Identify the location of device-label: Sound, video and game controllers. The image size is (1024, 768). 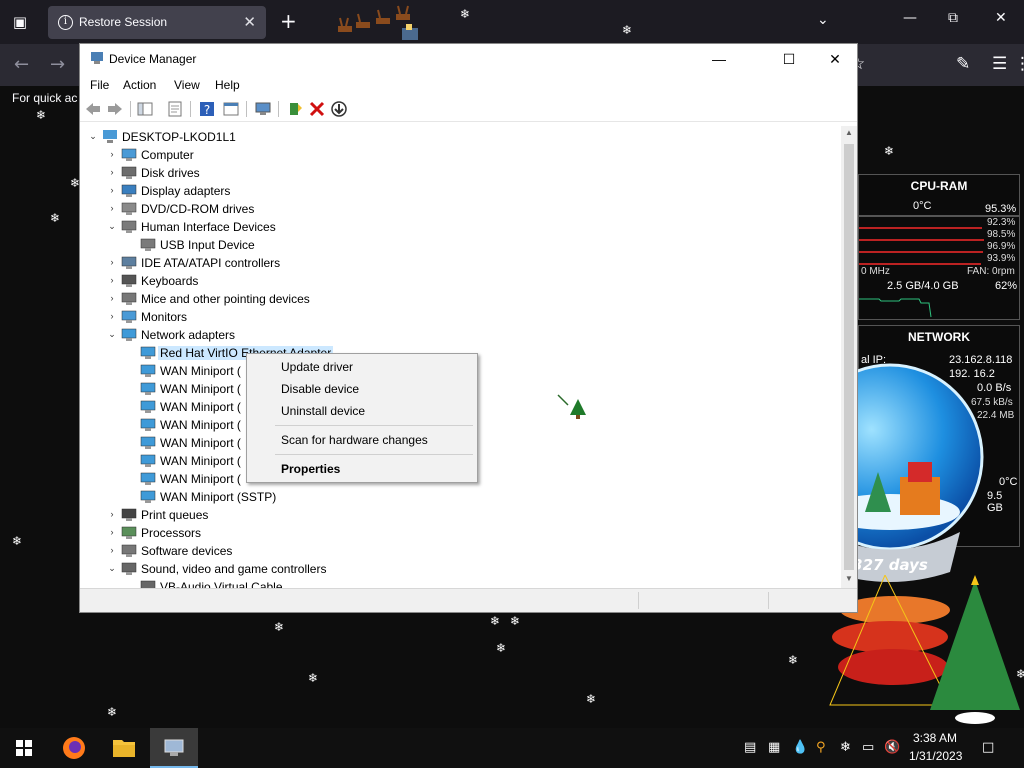
(234, 569).